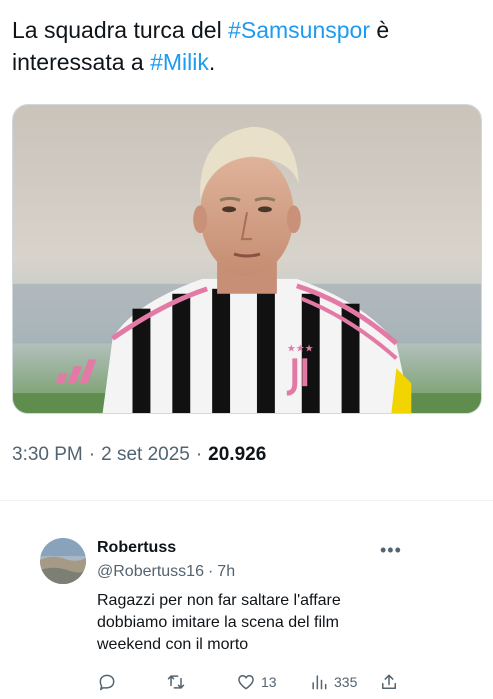 Image resolution: width=493 pixels, height=699 pixels. I want to click on share-icon, so click(389, 681).